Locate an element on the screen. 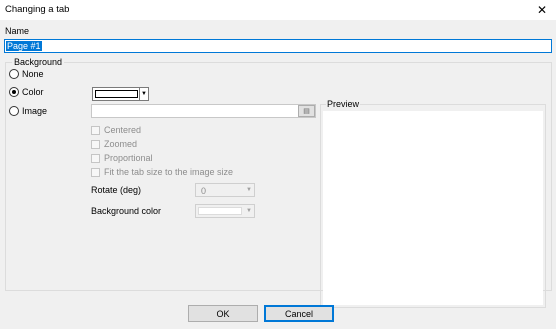 This screenshot has width=556, height=329. preview-label: Preview is located at coordinates (343, 104).